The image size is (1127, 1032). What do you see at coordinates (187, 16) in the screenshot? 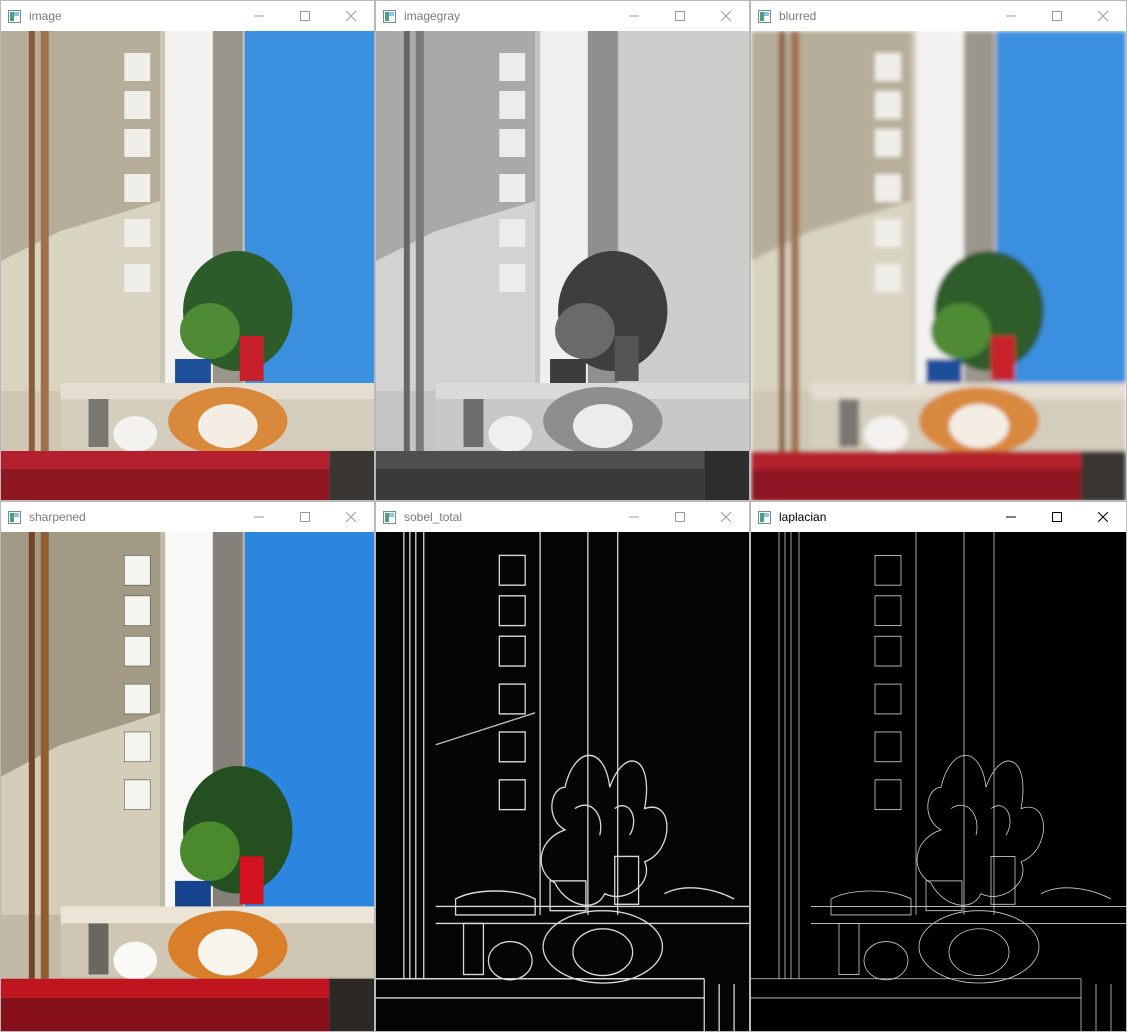
I see `title-bar: image` at bounding box center [187, 16].